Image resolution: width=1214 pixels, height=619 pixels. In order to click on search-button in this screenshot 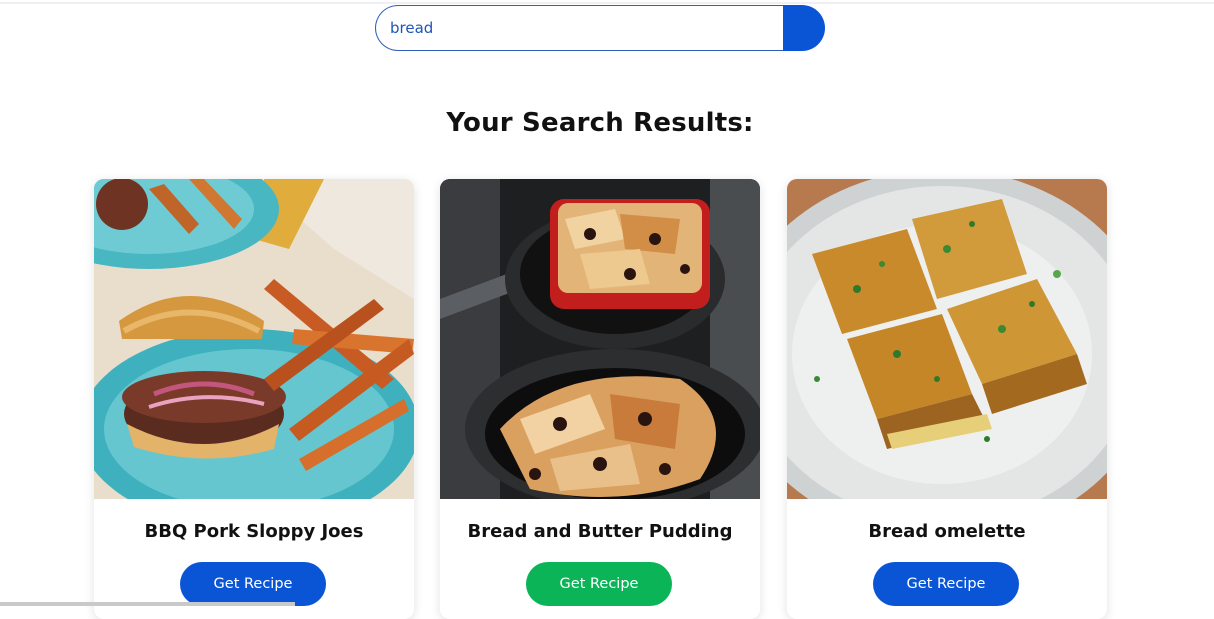, I will do `click(804, 28)`.